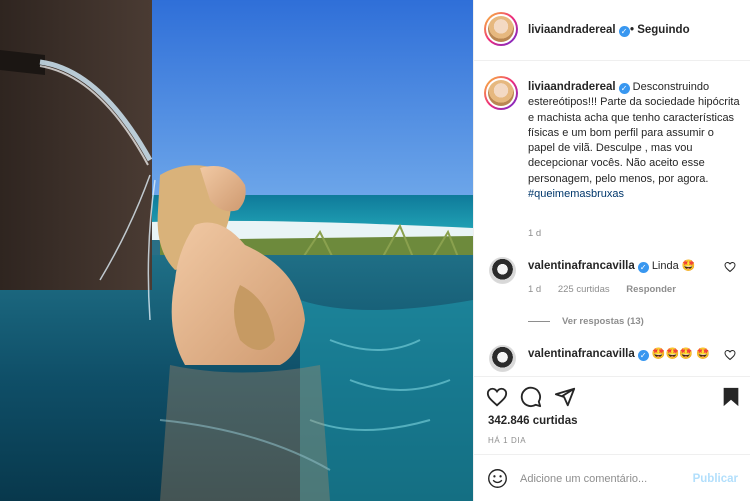 The width and height of the screenshot is (750, 501). Describe the element at coordinates (731, 397) in the screenshot. I see `bookmark-icon` at that location.